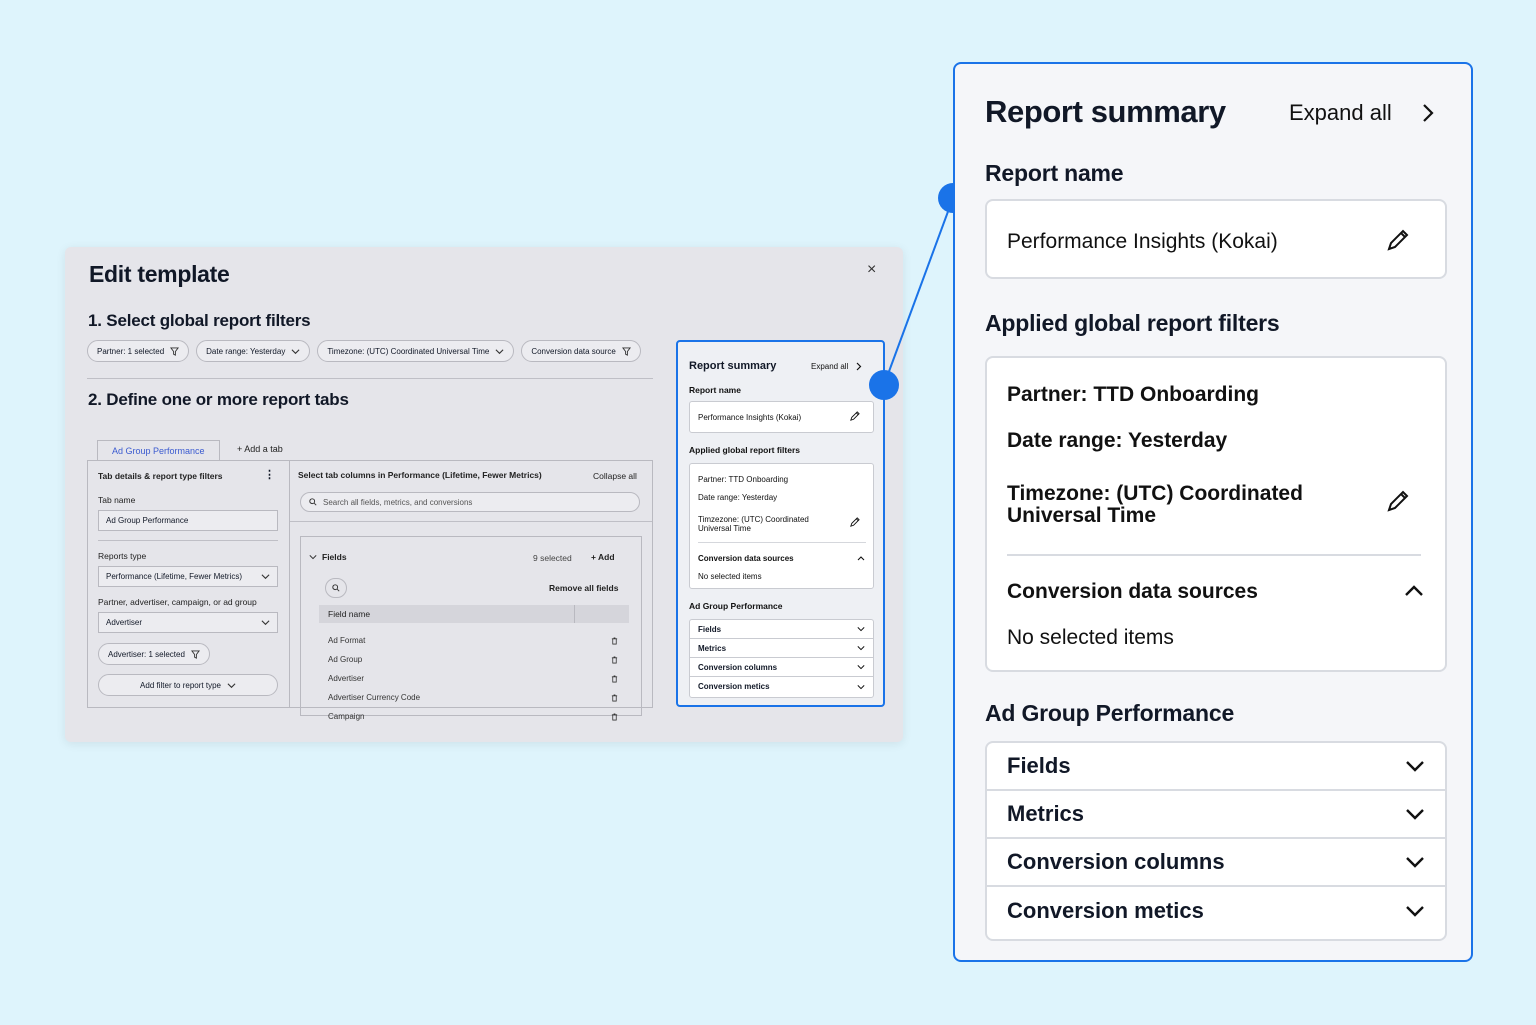  I want to click on add-filter-label: Add filter to report type, so click(180, 685).